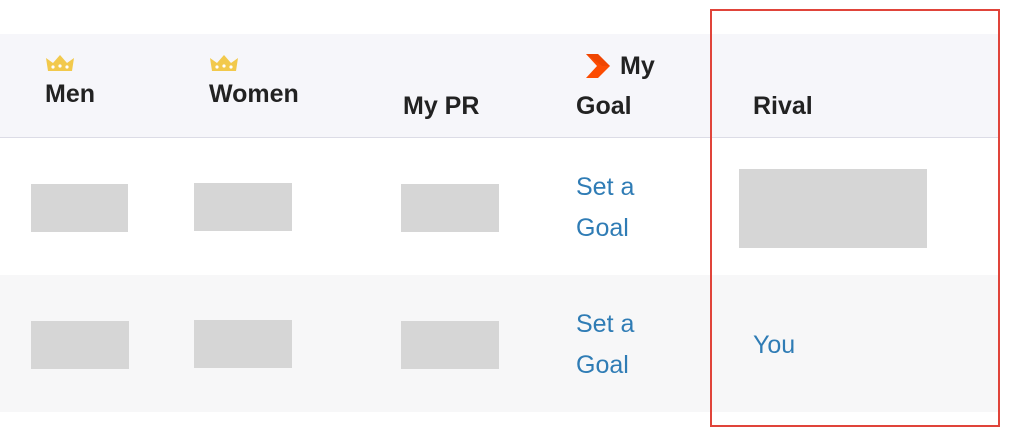 Image resolution: width=1016 pixels, height=434 pixels. I want to click on chevron-right-icon, so click(598, 66).